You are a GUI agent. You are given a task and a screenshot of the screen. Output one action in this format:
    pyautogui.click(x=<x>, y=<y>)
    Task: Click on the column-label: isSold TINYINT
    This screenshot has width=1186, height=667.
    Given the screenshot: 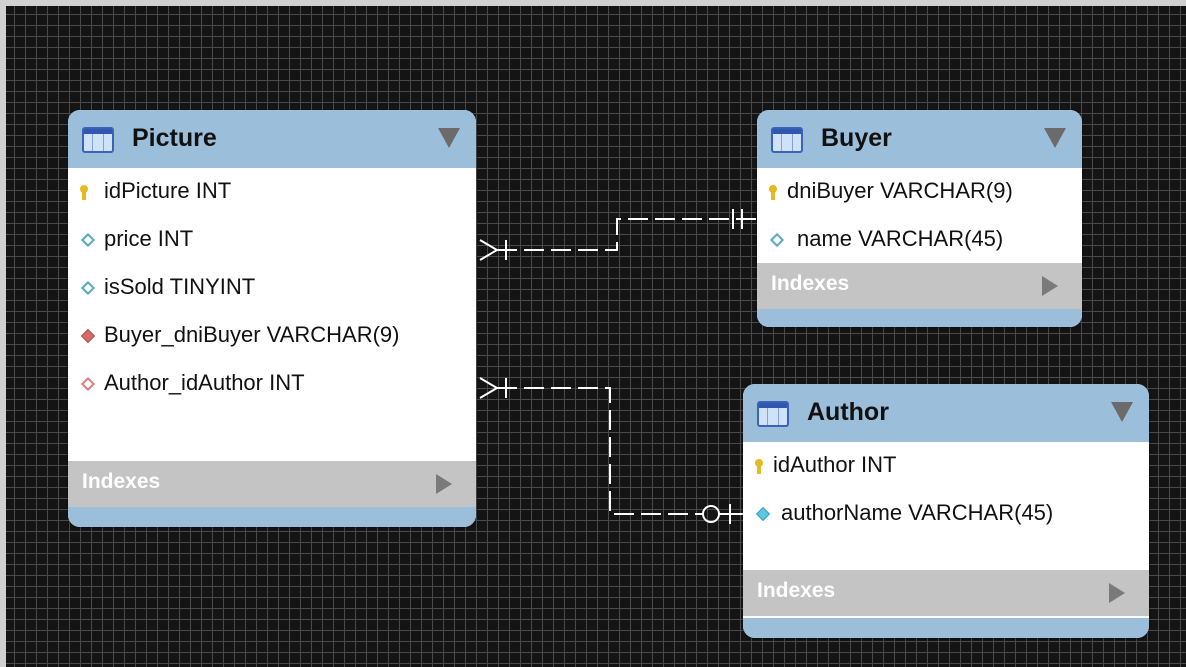 What is the action you would take?
    pyautogui.click(x=180, y=286)
    